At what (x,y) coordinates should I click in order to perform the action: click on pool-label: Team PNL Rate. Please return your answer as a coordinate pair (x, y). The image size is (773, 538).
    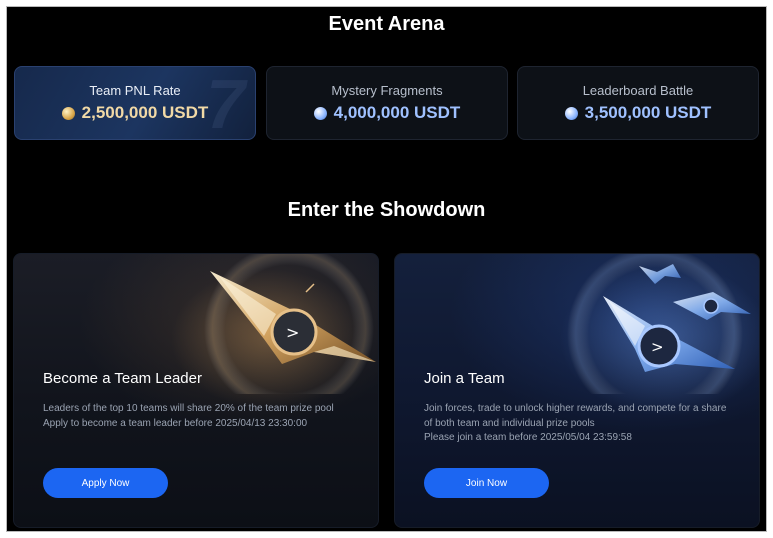
    Looking at the image, I should click on (135, 90).